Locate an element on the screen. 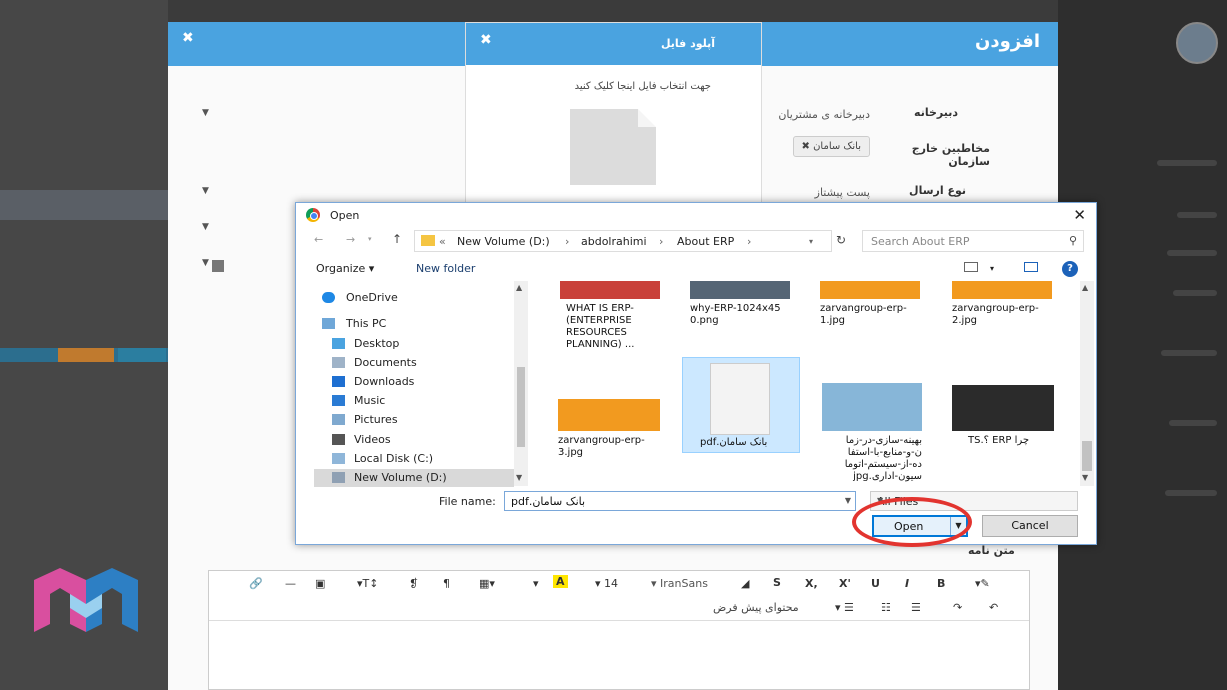 The width and height of the screenshot is (1227, 690). superscript-icon: X' is located at coordinates (845, 583).